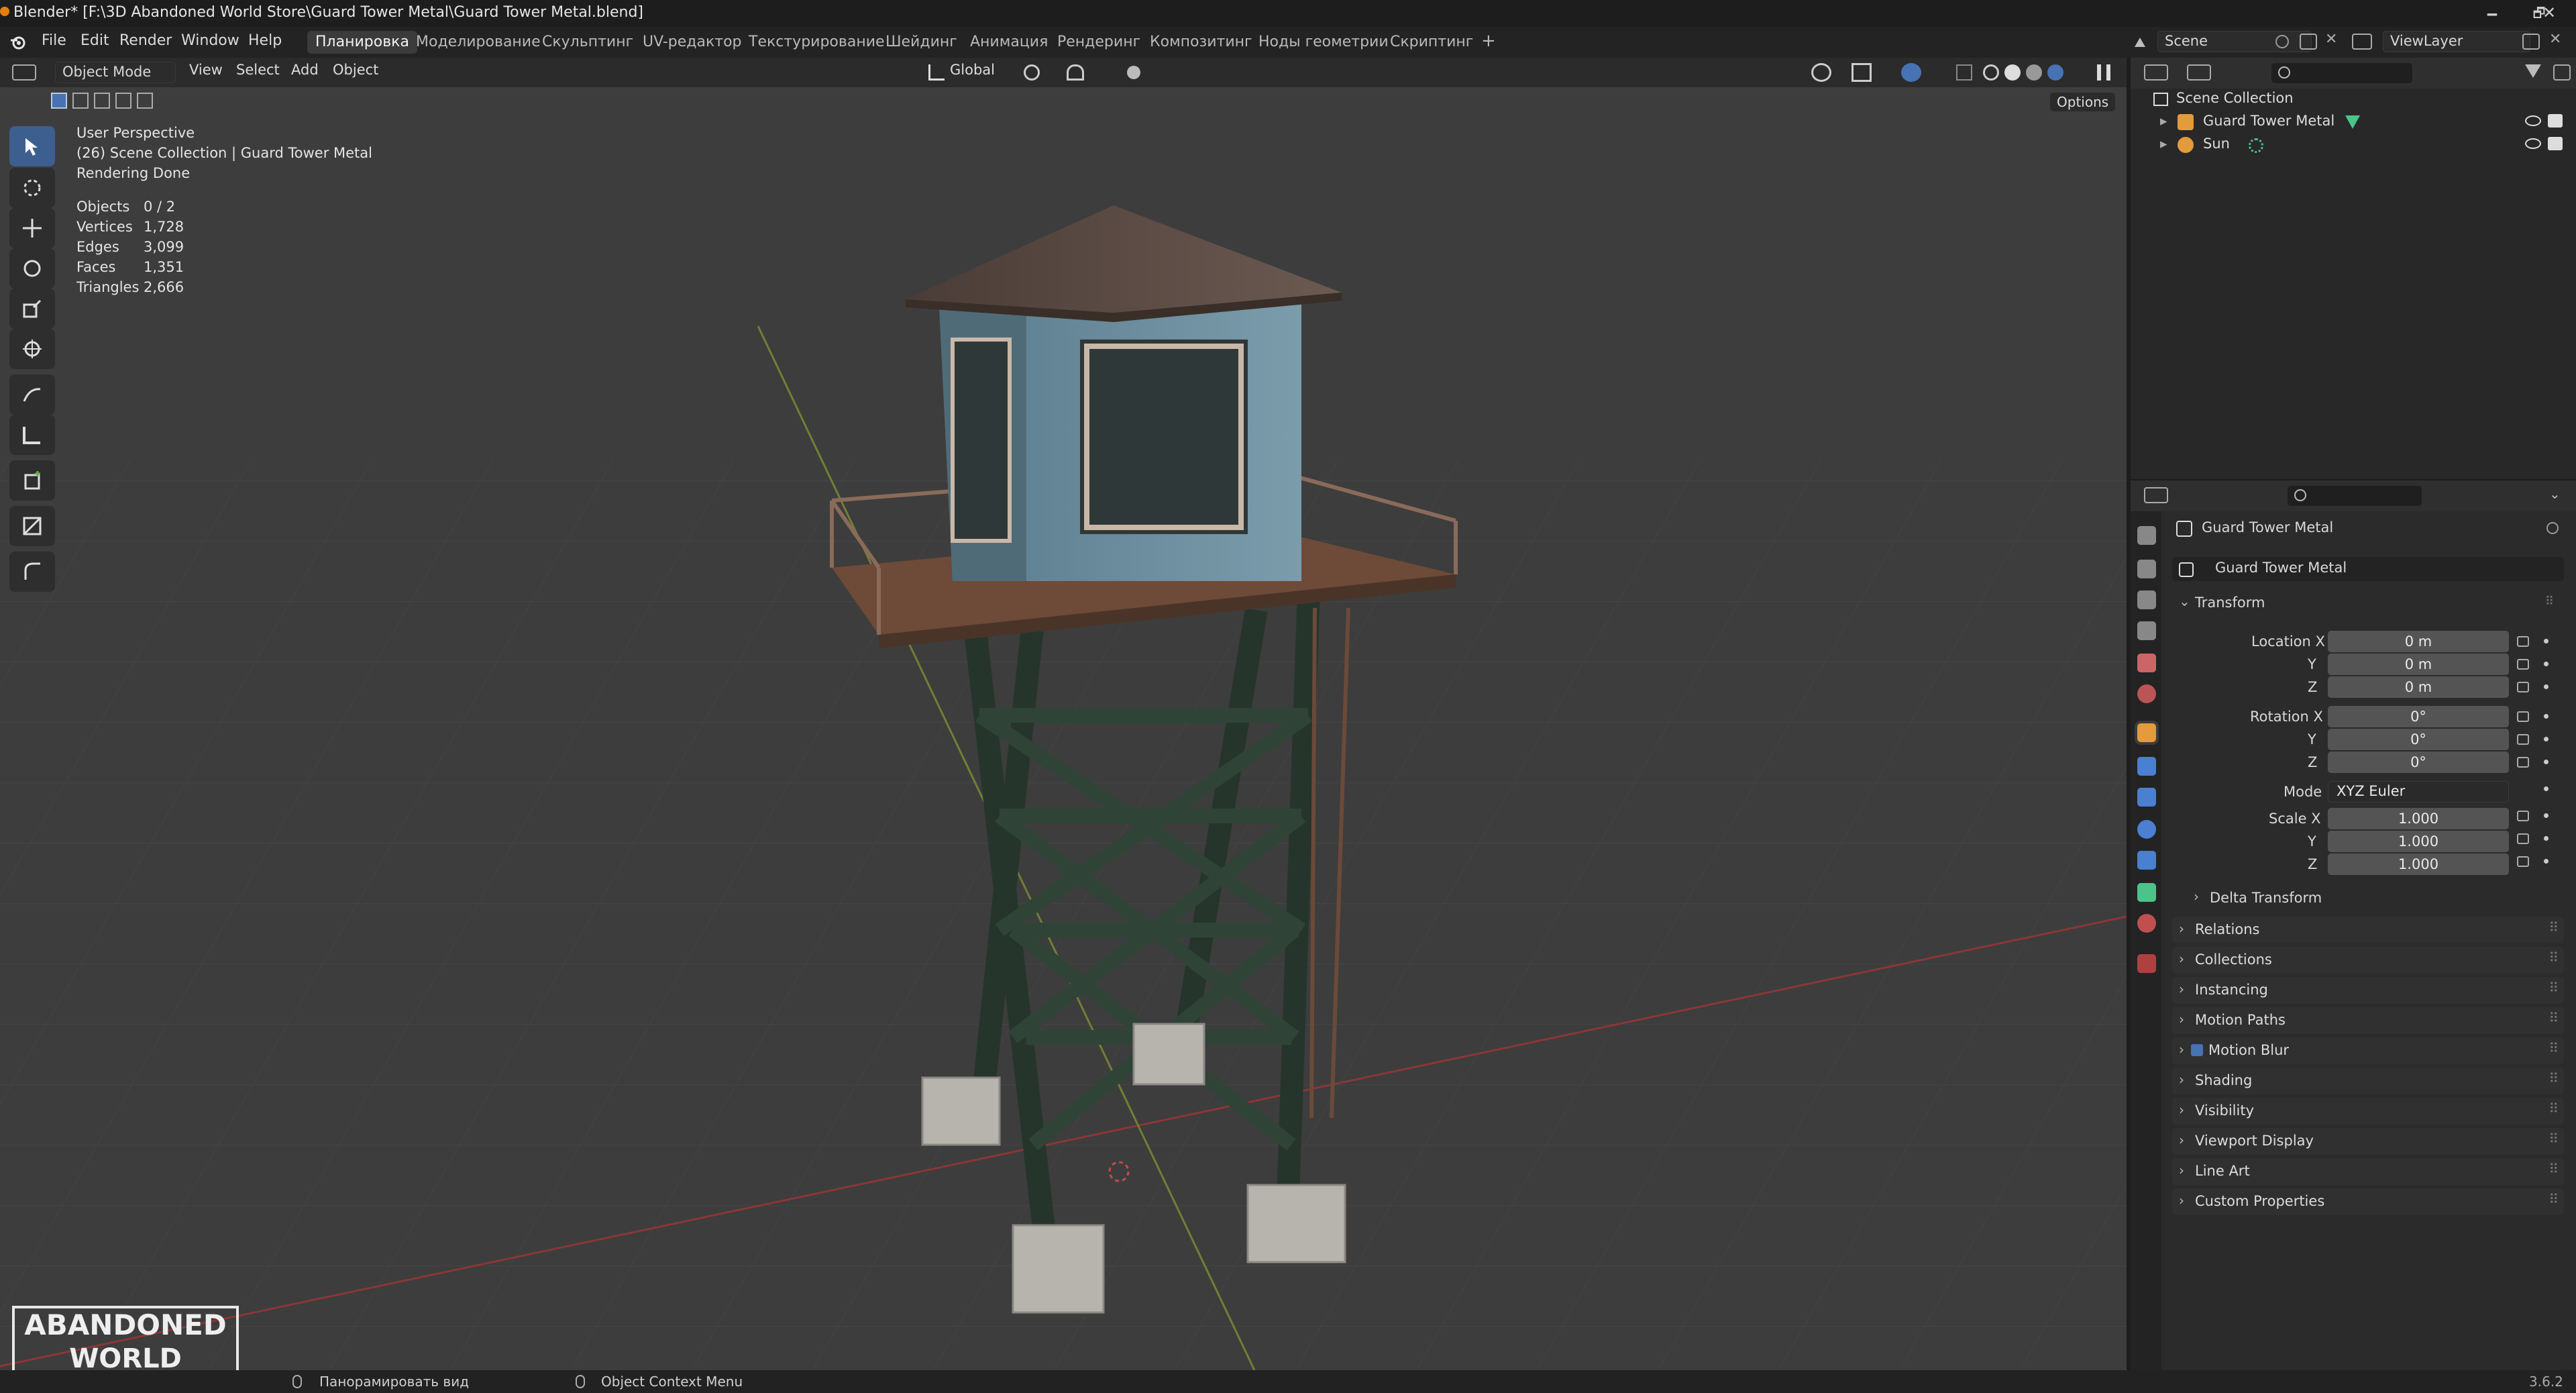 This screenshot has height=1393, width=2576. I want to click on properties-editor-icon, so click(2156, 495).